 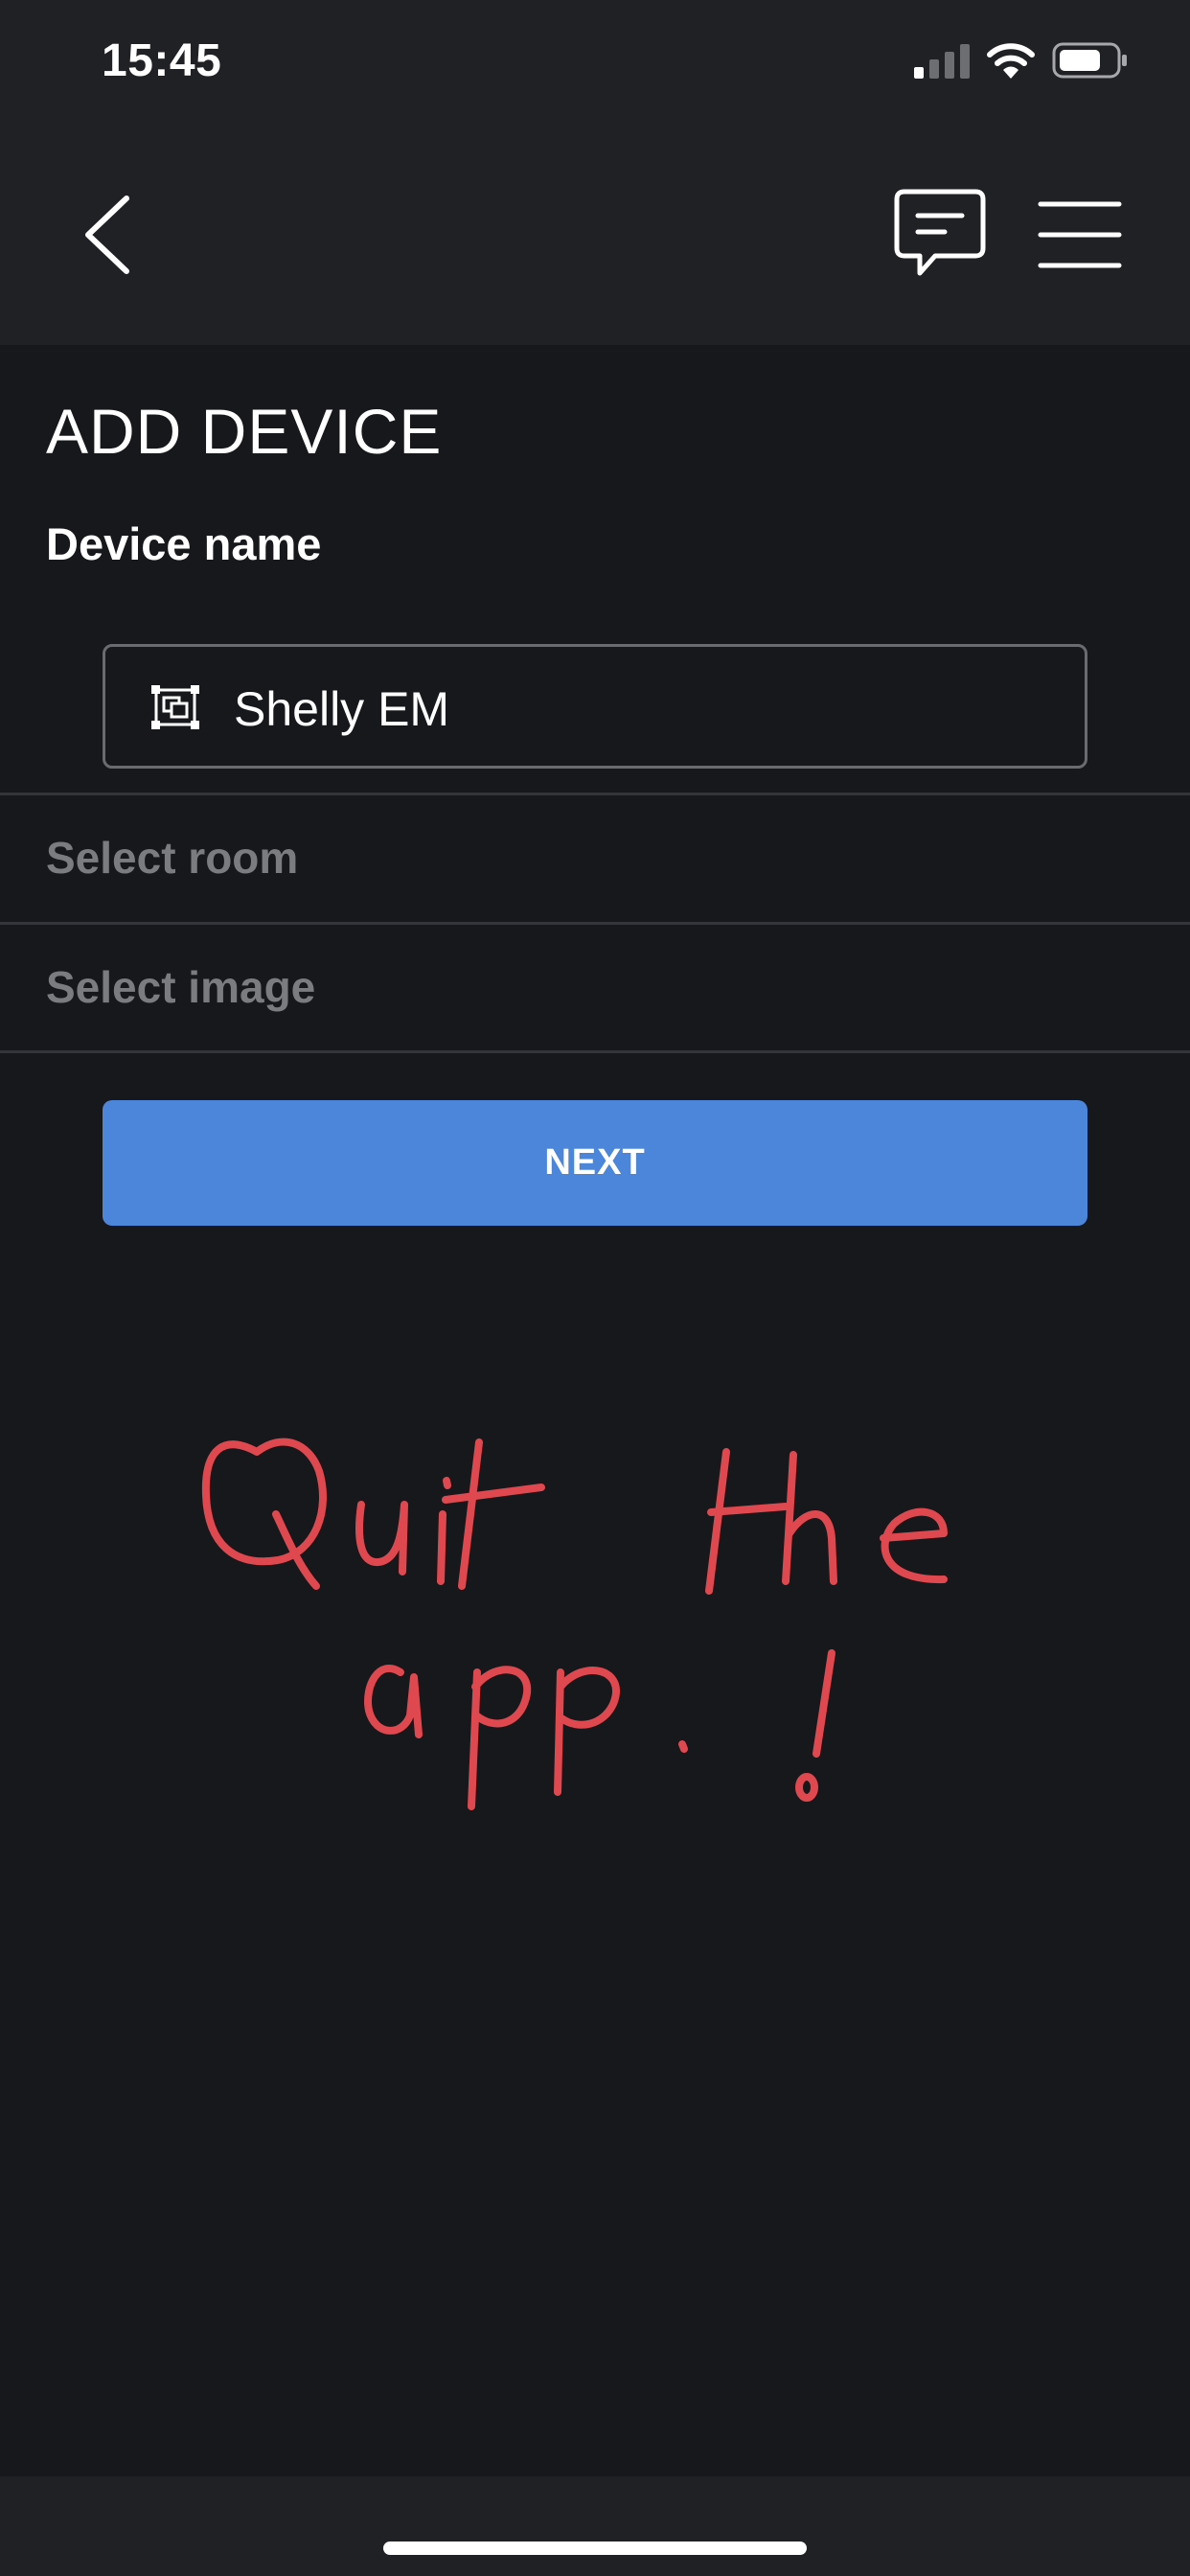 I want to click on hamburger-menu-icon, so click(x=1080, y=234).